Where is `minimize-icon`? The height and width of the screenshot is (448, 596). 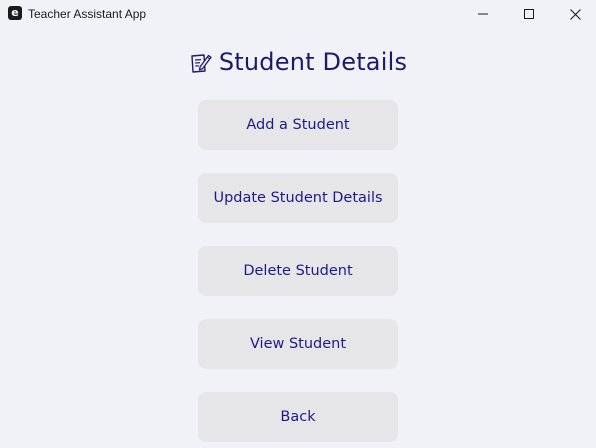 minimize-icon is located at coordinates (483, 14).